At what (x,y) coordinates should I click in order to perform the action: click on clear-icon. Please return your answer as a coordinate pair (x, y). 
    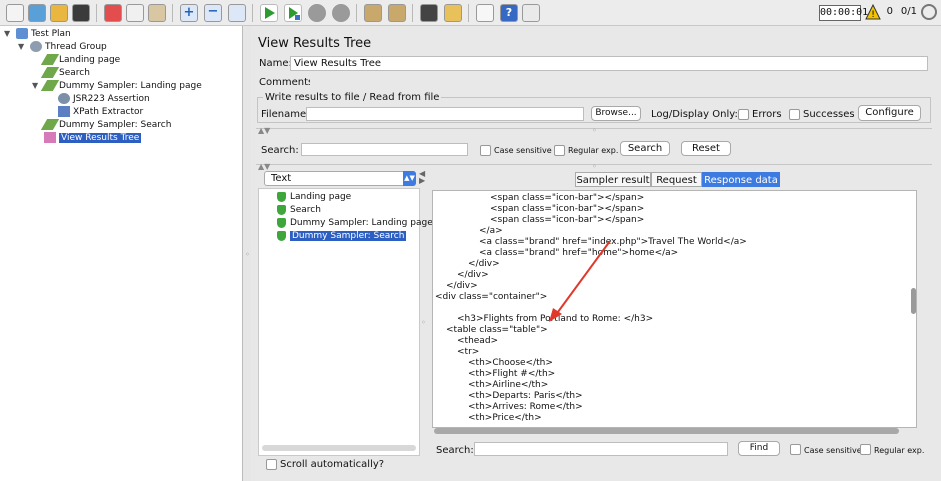
    Looking at the image, I should click on (373, 13).